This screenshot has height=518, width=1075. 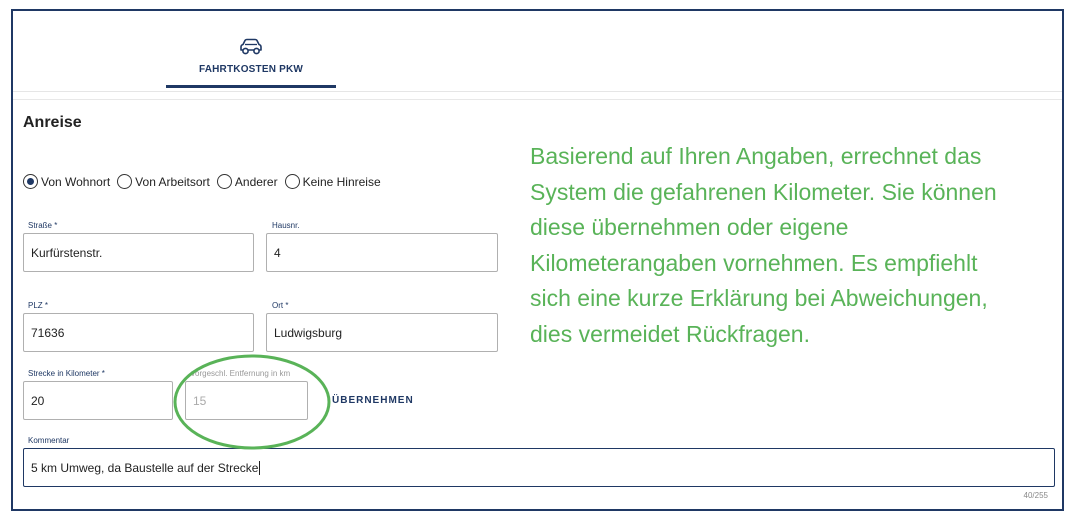 What do you see at coordinates (277, 252) in the screenshot?
I see `house-number-value: 4` at bounding box center [277, 252].